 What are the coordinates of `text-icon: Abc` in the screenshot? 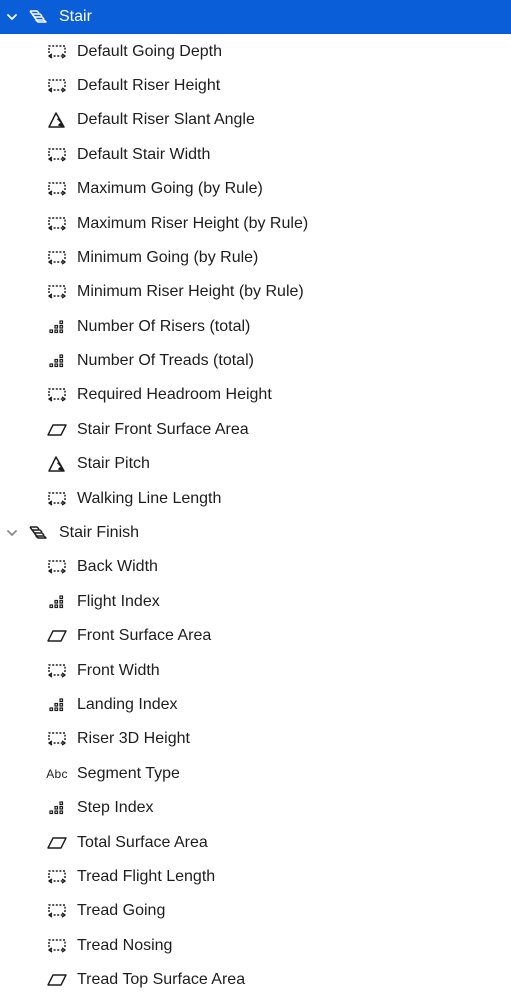 It's located at (57, 773).